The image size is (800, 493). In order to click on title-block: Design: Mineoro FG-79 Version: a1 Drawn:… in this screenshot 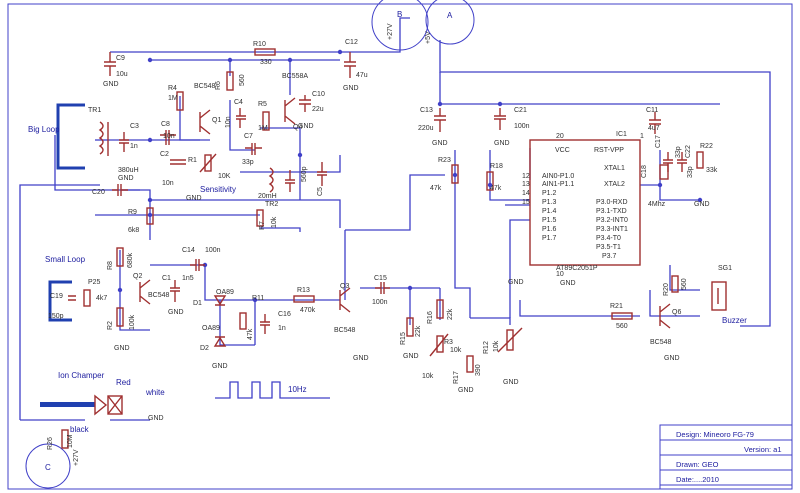, I will do `click(726, 457)`.